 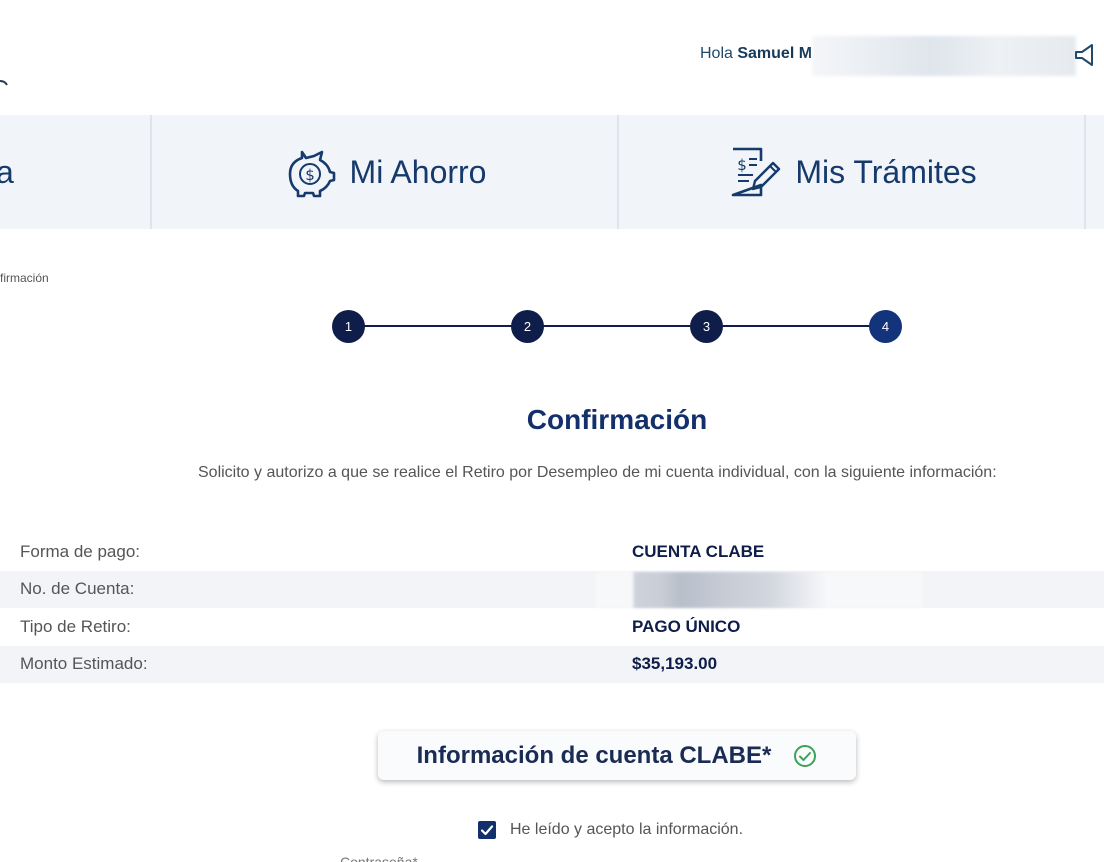 What do you see at coordinates (75, 626) in the screenshot?
I see `summary-label: Tipo de Retiro:` at bounding box center [75, 626].